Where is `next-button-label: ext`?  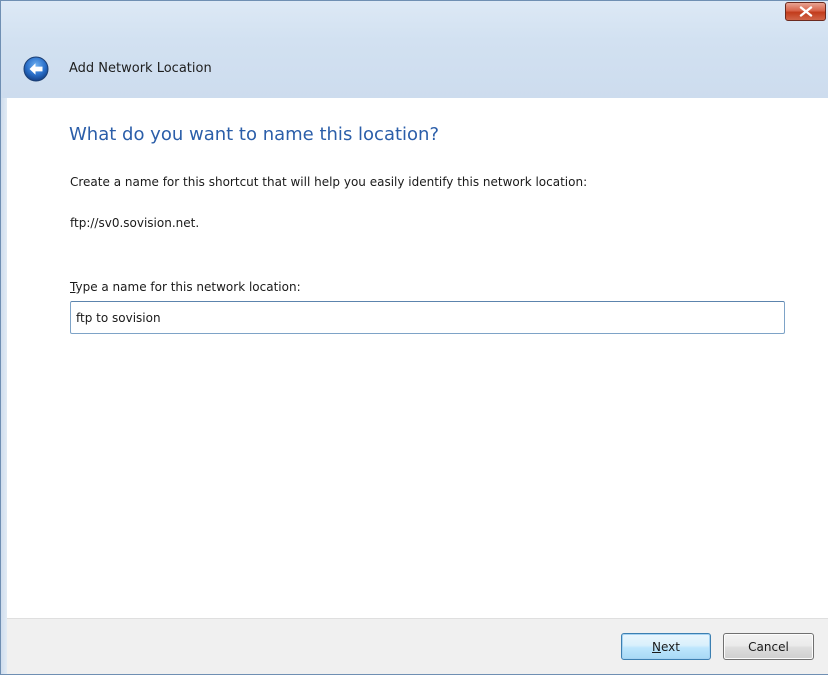 next-button-label: ext is located at coordinates (670, 646).